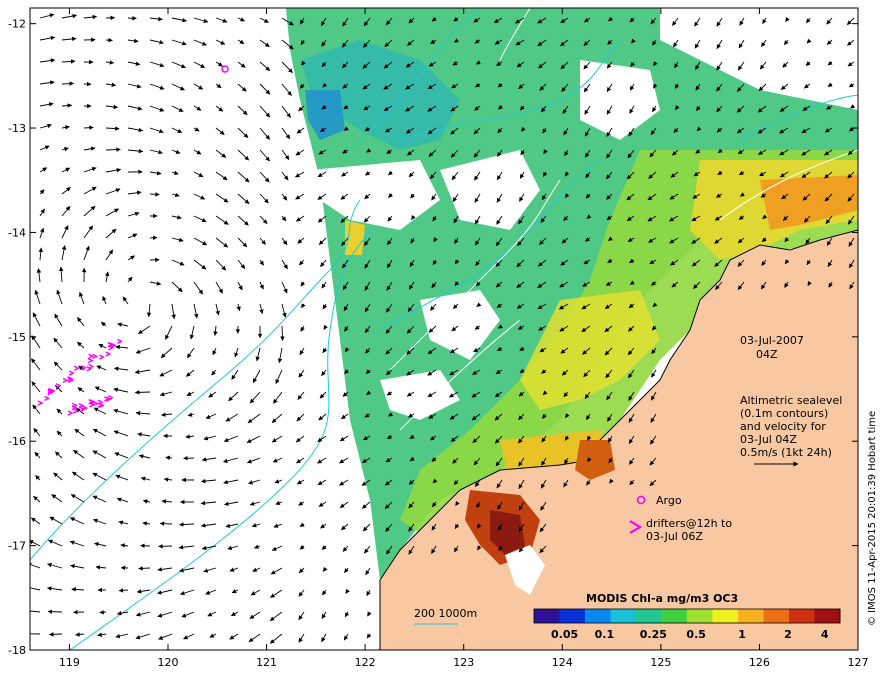 The image size is (880, 680). What do you see at coordinates (696, 634) in the screenshot?
I see `colorbar-tick-label: 0.5` at bounding box center [696, 634].